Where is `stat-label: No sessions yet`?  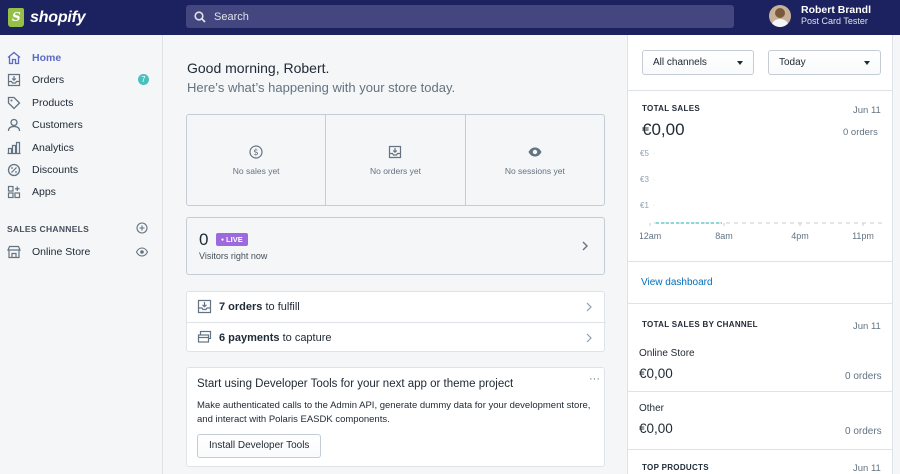 stat-label: No sessions yet is located at coordinates (534, 171).